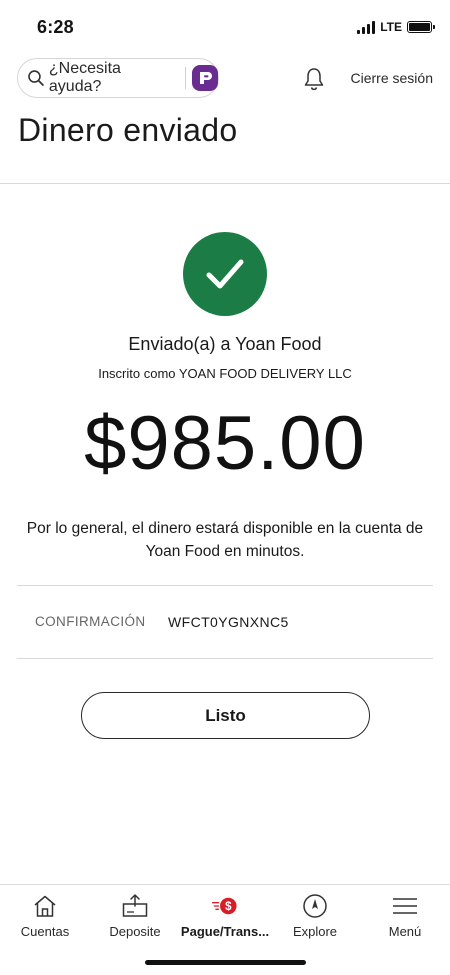 The height and width of the screenshot is (975, 450). I want to click on status-indicators: LTE, so click(396, 27).